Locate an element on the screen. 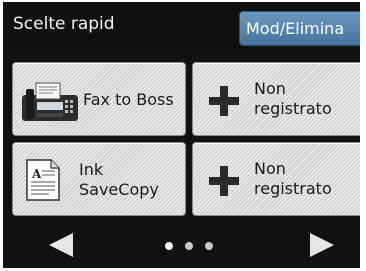 This screenshot has height=271, width=366. shortcut-tile-empty-2: Non registrato is located at coordinates (276, 179).